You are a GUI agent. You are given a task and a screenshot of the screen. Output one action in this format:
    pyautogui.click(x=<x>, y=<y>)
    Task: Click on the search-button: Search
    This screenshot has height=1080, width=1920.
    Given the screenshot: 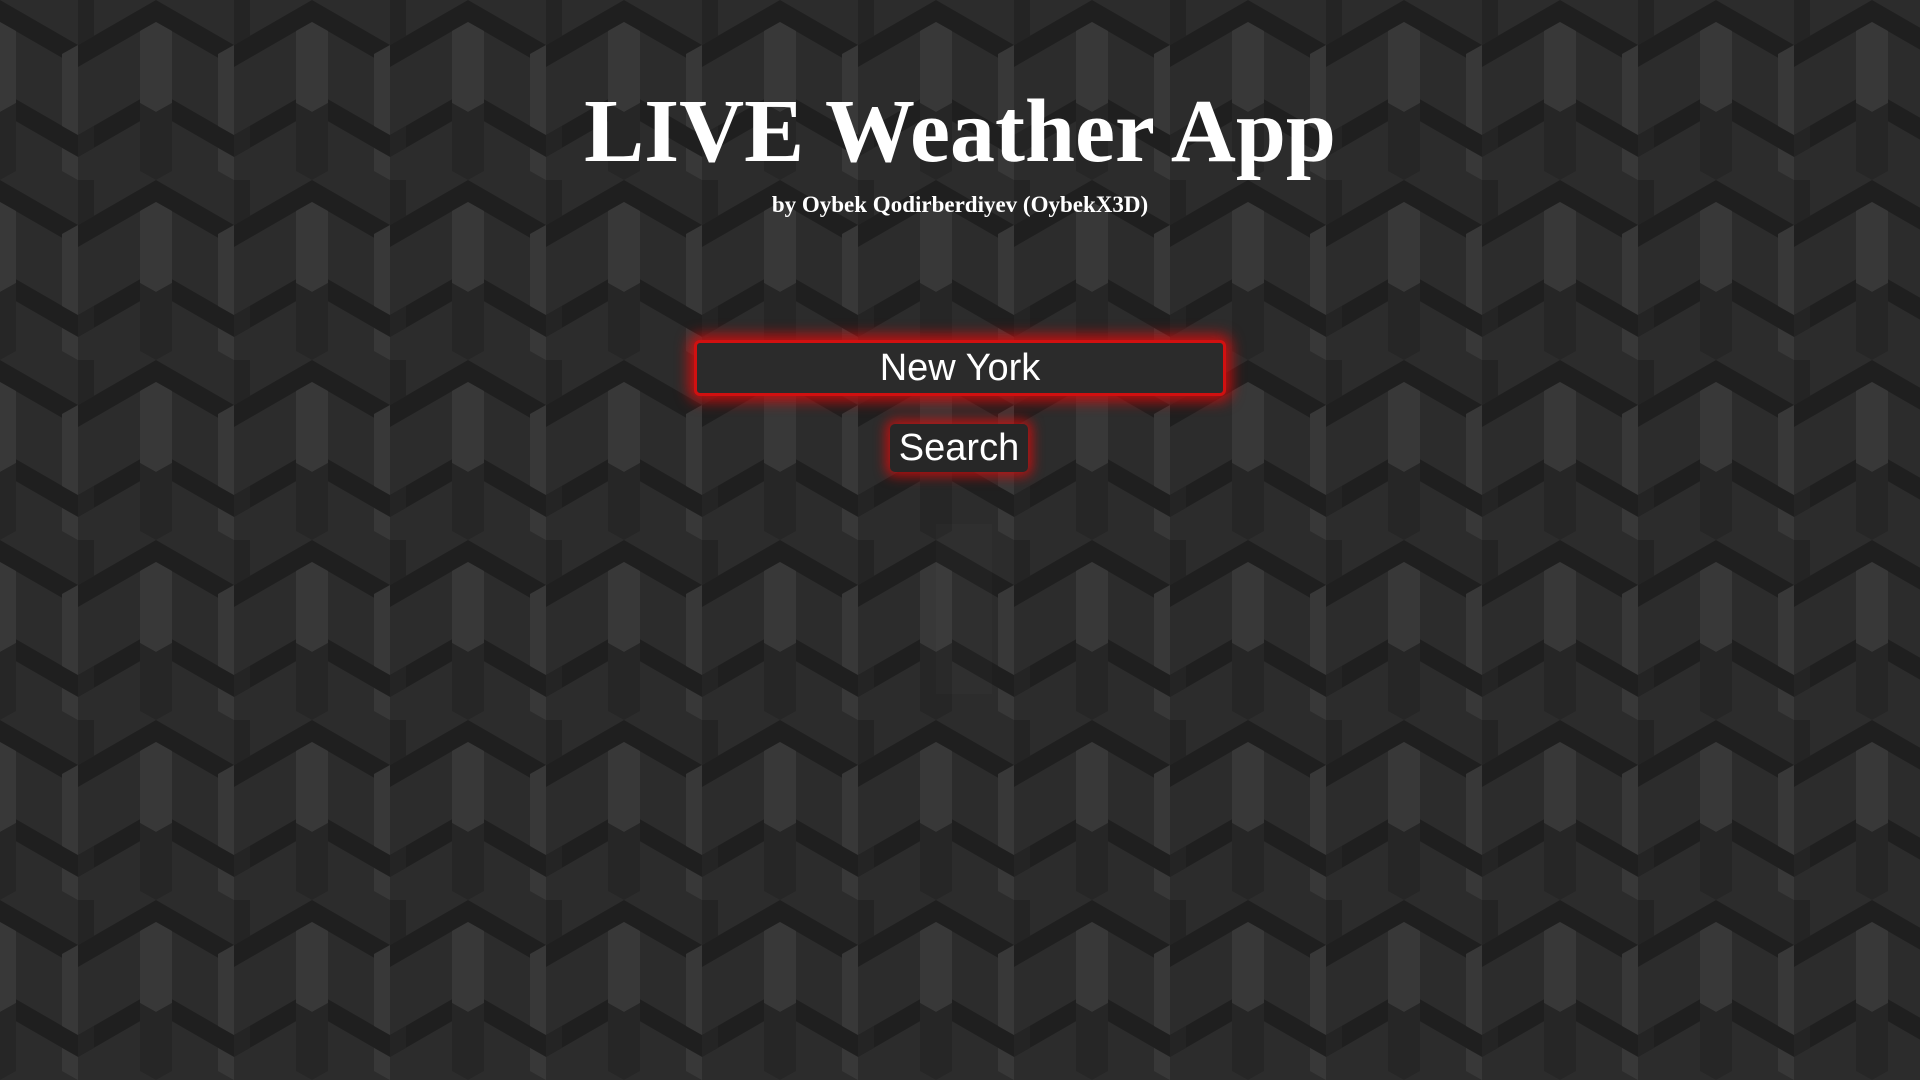 What is the action you would take?
    pyautogui.click(x=959, y=448)
    